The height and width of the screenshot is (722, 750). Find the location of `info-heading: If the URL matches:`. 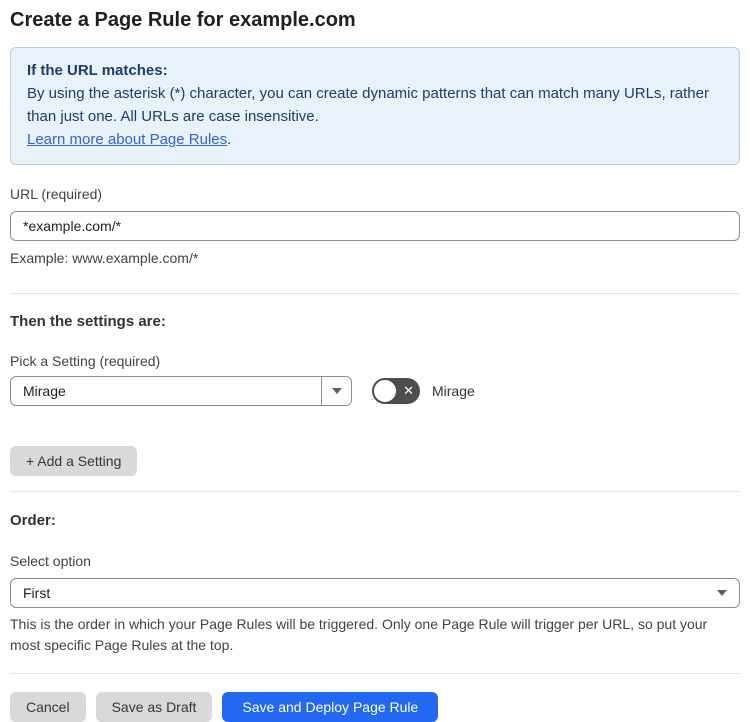

info-heading: If the URL matches: is located at coordinates (97, 70).